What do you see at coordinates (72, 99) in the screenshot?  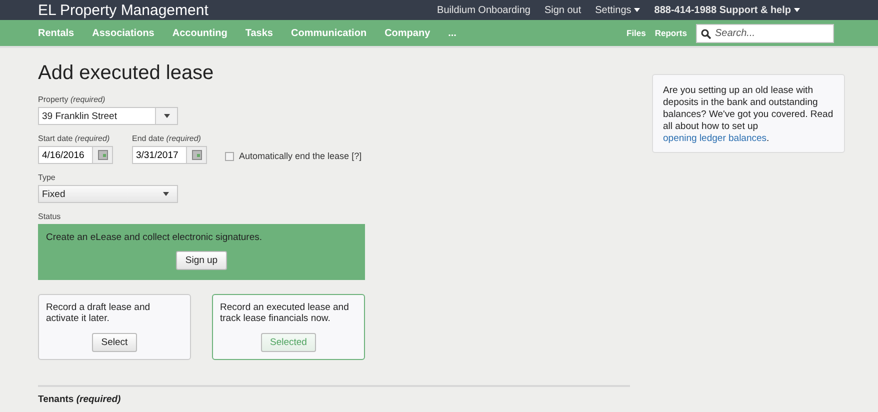 I see `field-label: Property (required)` at bounding box center [72, 99].